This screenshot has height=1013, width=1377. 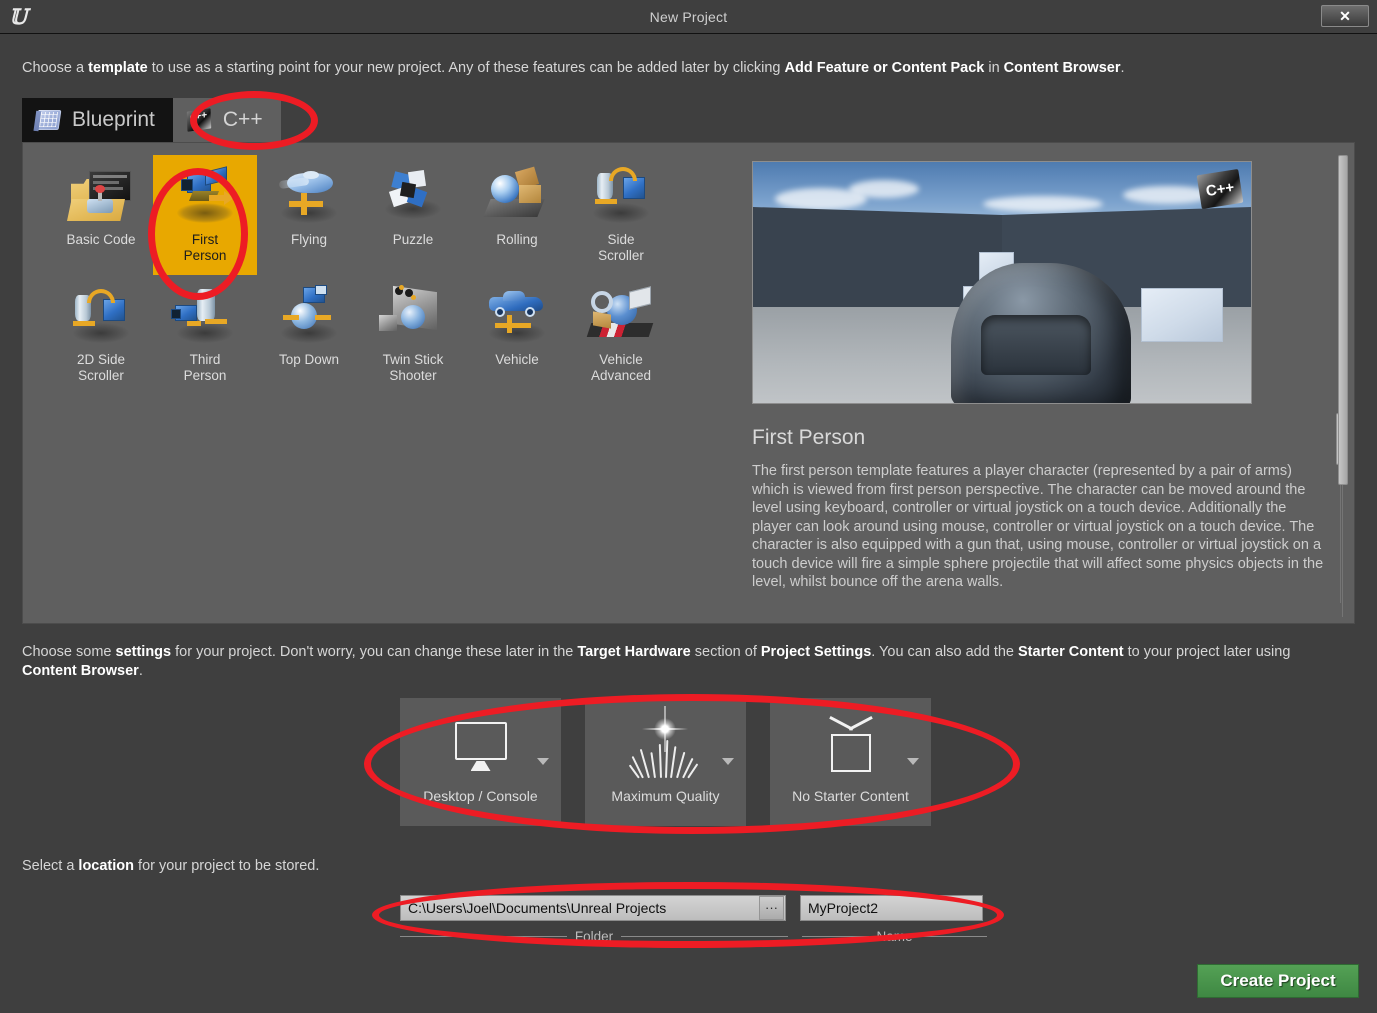 What do you see at coordinates (945, 652) in the screenshot?
I see `settings-part4: . You can also add the` at bounding box center [945, 652].